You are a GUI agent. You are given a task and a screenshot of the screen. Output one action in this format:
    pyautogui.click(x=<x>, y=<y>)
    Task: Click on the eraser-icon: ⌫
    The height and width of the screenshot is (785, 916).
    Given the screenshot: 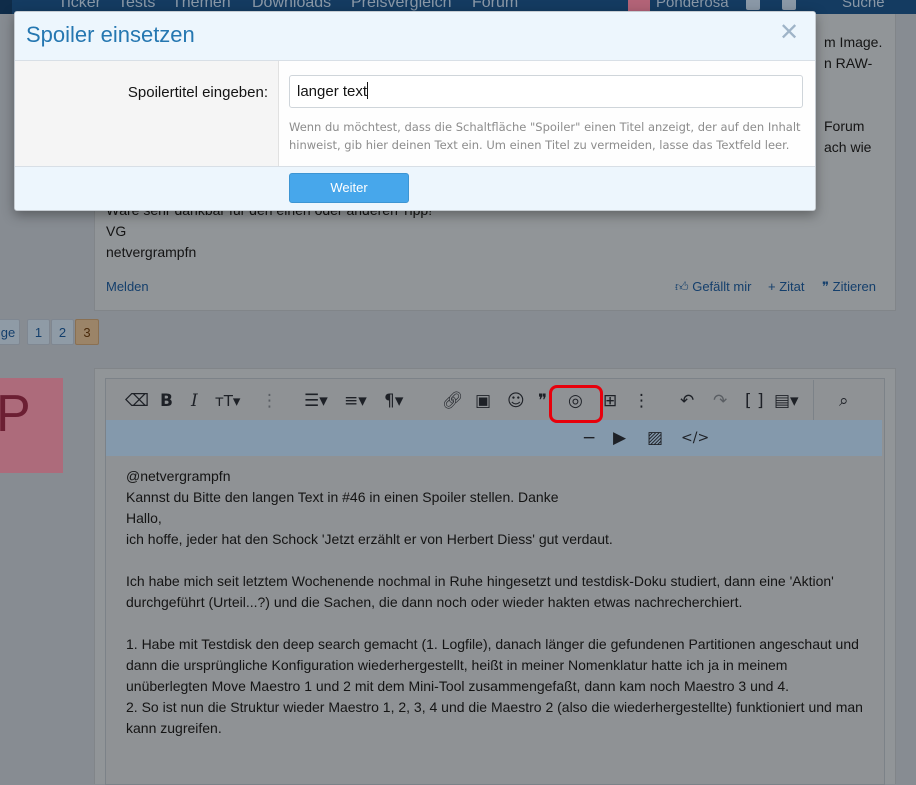 What is the action you would take?
    pyautogui.click(x=137, y=401)
    